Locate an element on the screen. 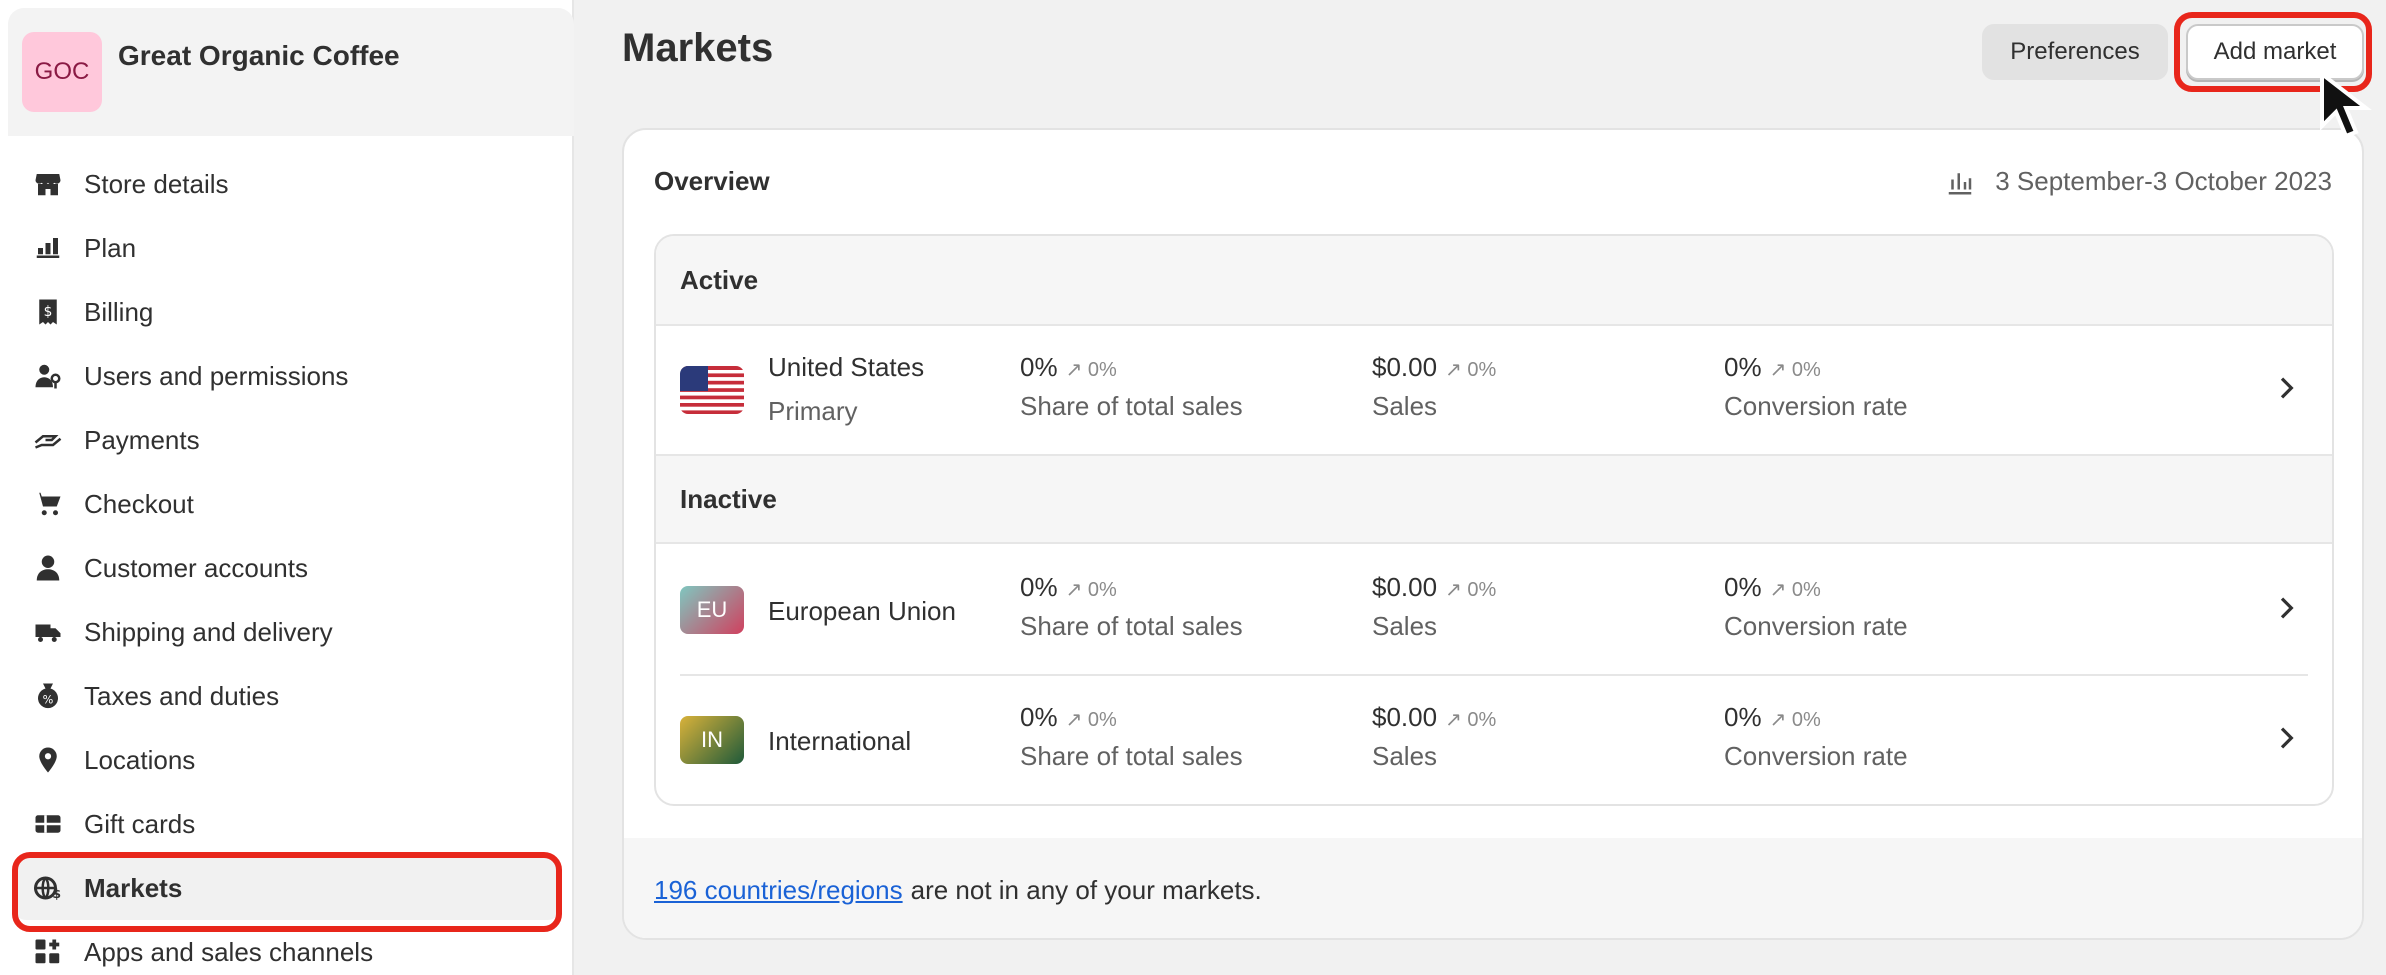 The height and width of the screenshot is (975, 2386). payments-icon is located at coordinates (48, 440).